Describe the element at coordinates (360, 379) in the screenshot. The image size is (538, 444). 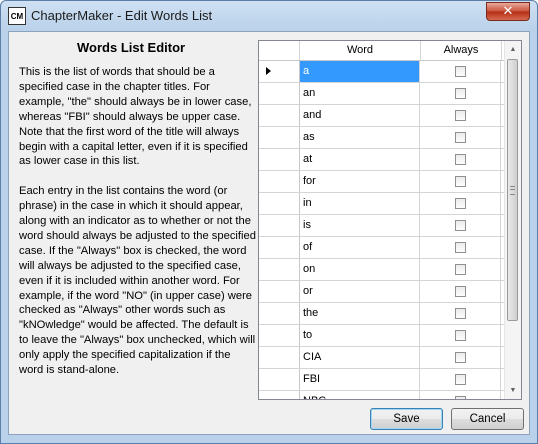
I see `word-cell: FBI` at that location.